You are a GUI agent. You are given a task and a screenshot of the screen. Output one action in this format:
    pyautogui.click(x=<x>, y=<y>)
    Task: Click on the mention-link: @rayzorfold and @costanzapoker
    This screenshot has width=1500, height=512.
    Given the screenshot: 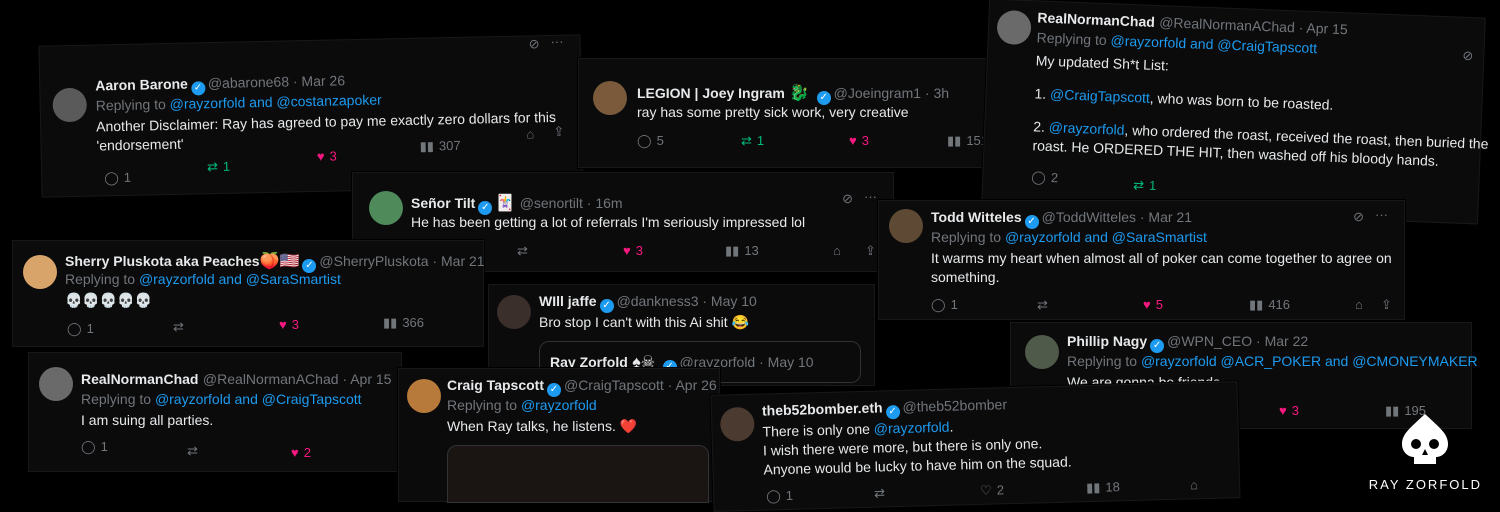 What is the action you would take?
    pyautogui.click(x=275, y=102)
    